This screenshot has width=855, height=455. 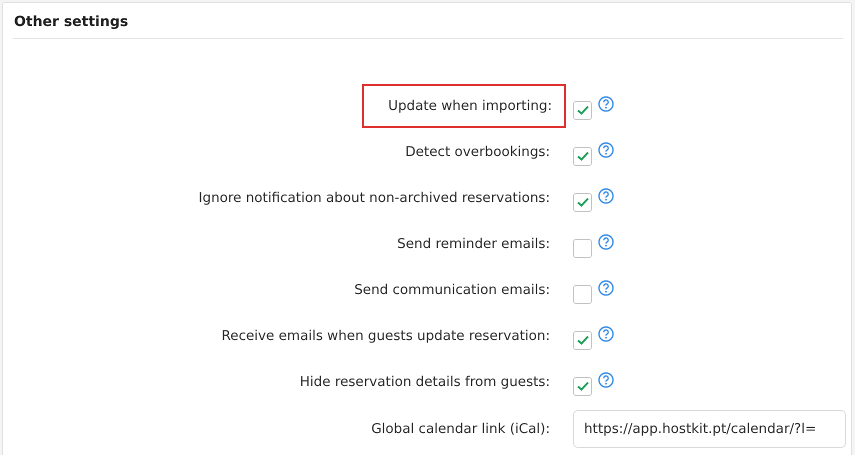 I want to click on setting-label: Global calendar link (iCal):, so click(x=460, y=429).